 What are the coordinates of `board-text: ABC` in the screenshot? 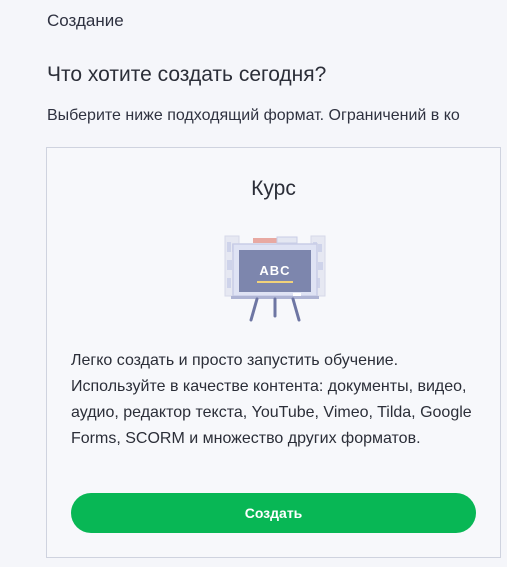 It's located at (274, 270).